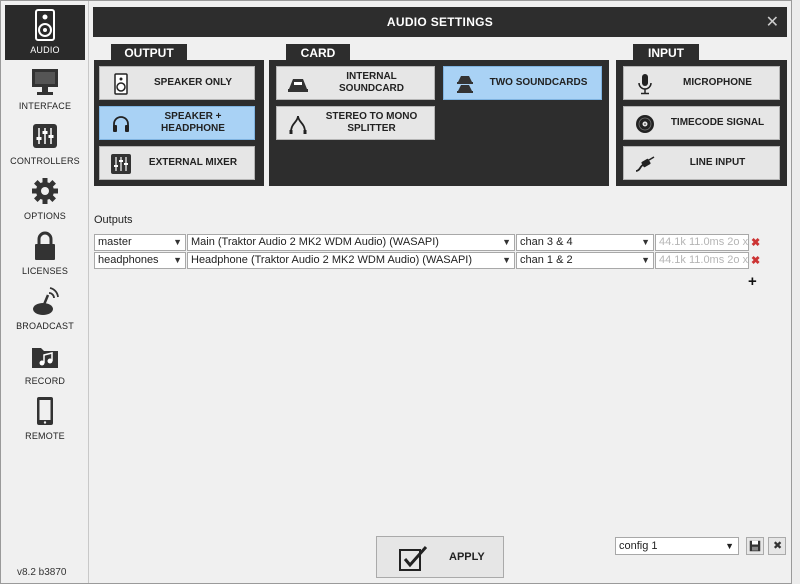 The height and width of the screenshot is (584, 800). What do you see at coordinates (677, 546) in the screenshot?
I see `config-select: config 1 ▼` at bounding box center [677, 546].